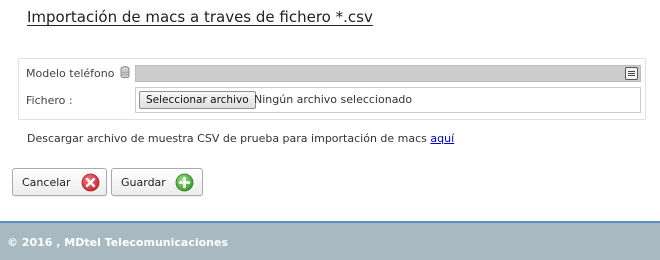 This screenshot has width=660, height=260. What do you see at coordinates (90, 182) in the screenshot?
I see `cancel-icon` at bounding box center [90, 182].